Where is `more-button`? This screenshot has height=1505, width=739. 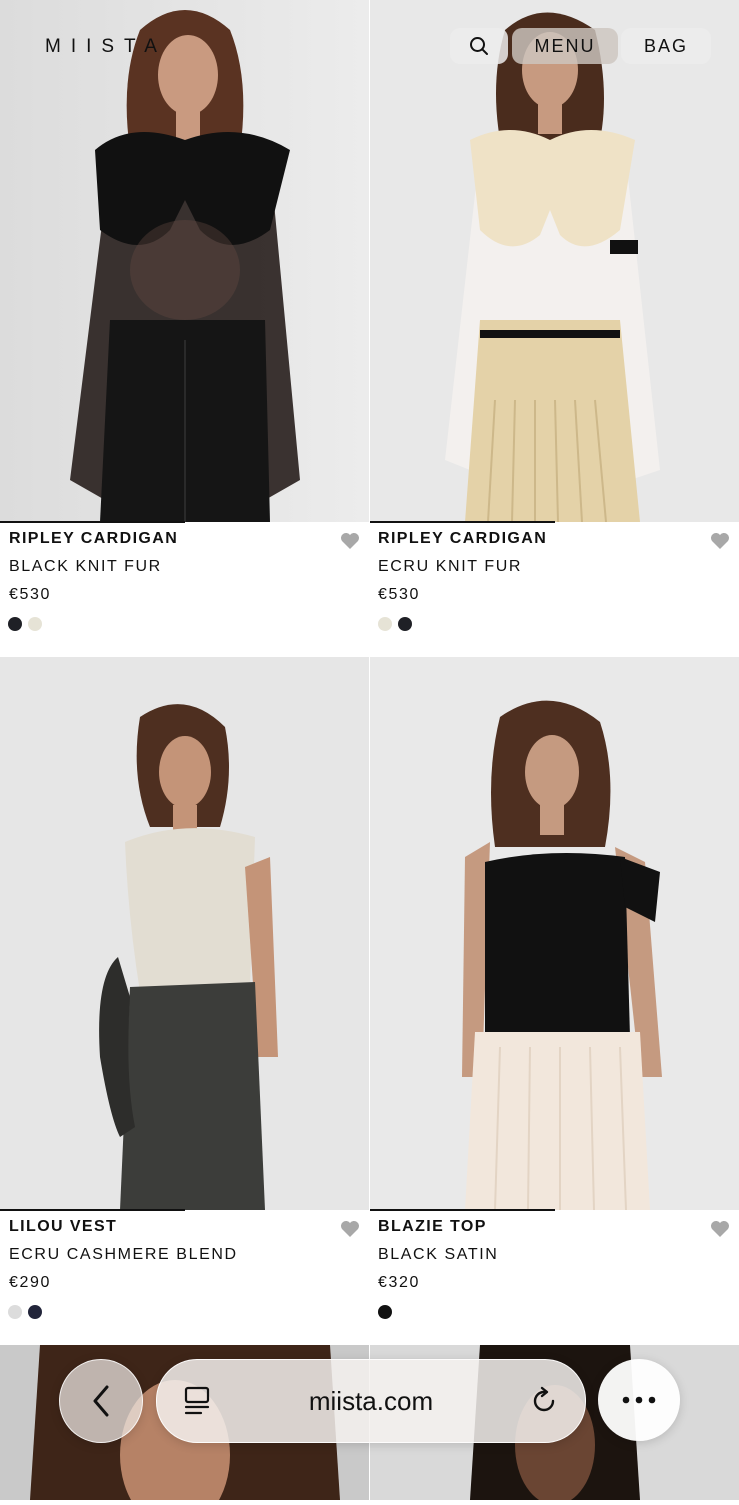
more-button is located at coordinates (639, 1400).